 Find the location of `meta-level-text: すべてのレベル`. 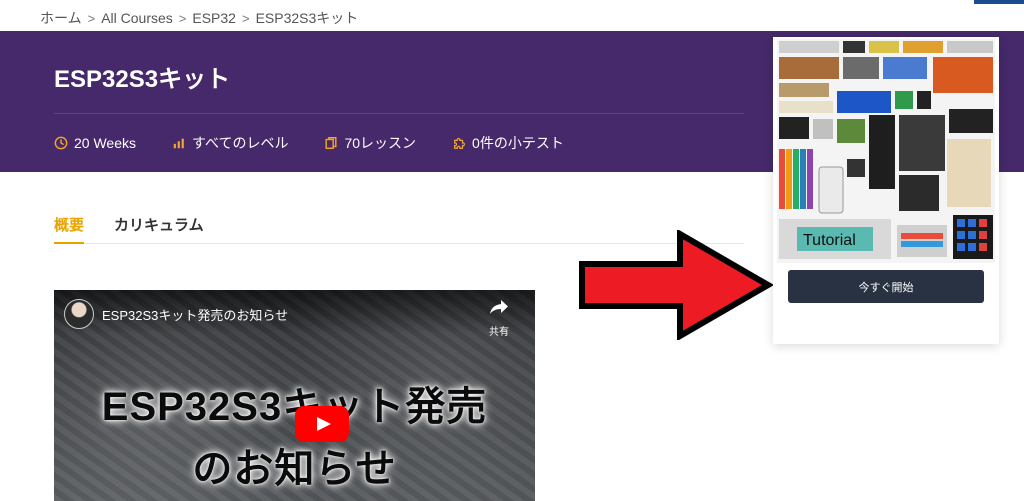

meta-level-text: すべてのレベル is located at coordinates (240, 143).